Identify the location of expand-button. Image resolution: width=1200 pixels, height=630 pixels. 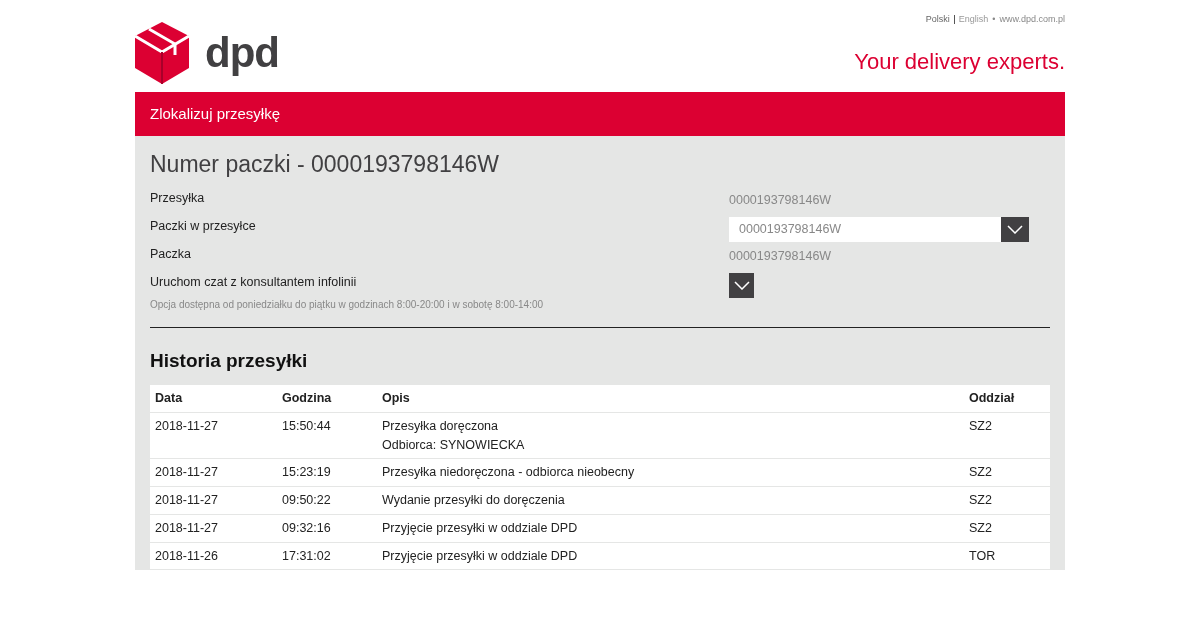
(741, 285).